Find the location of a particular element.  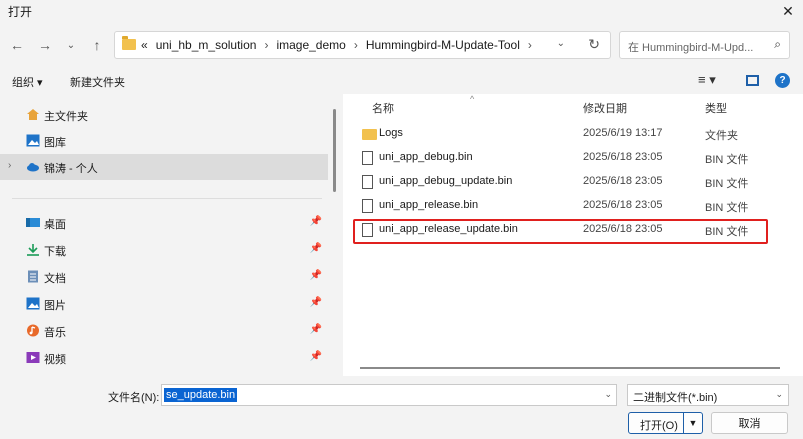

filename-label: 文件名(N): is located at coordinates (134, 398).